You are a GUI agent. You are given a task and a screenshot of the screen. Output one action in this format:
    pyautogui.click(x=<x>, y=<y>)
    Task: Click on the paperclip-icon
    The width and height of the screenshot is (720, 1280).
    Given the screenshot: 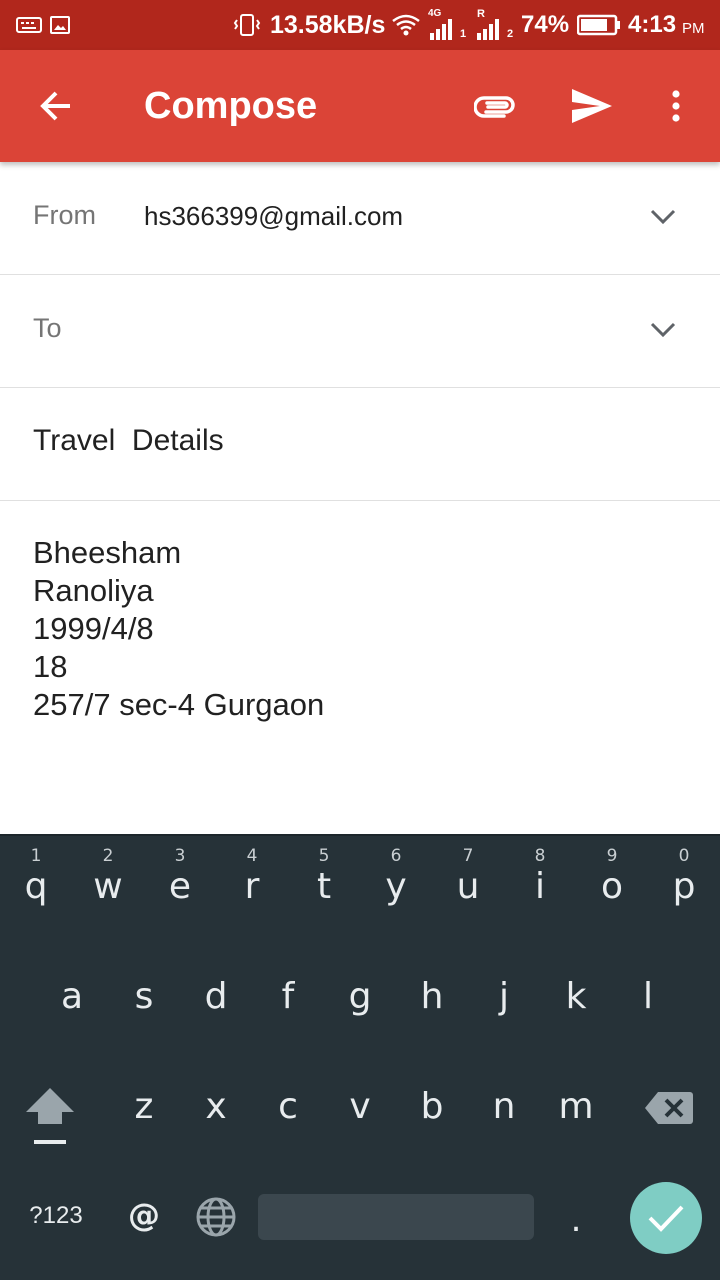 What is the action you would take?
    pyautogui.click(x=494, y=107)
    